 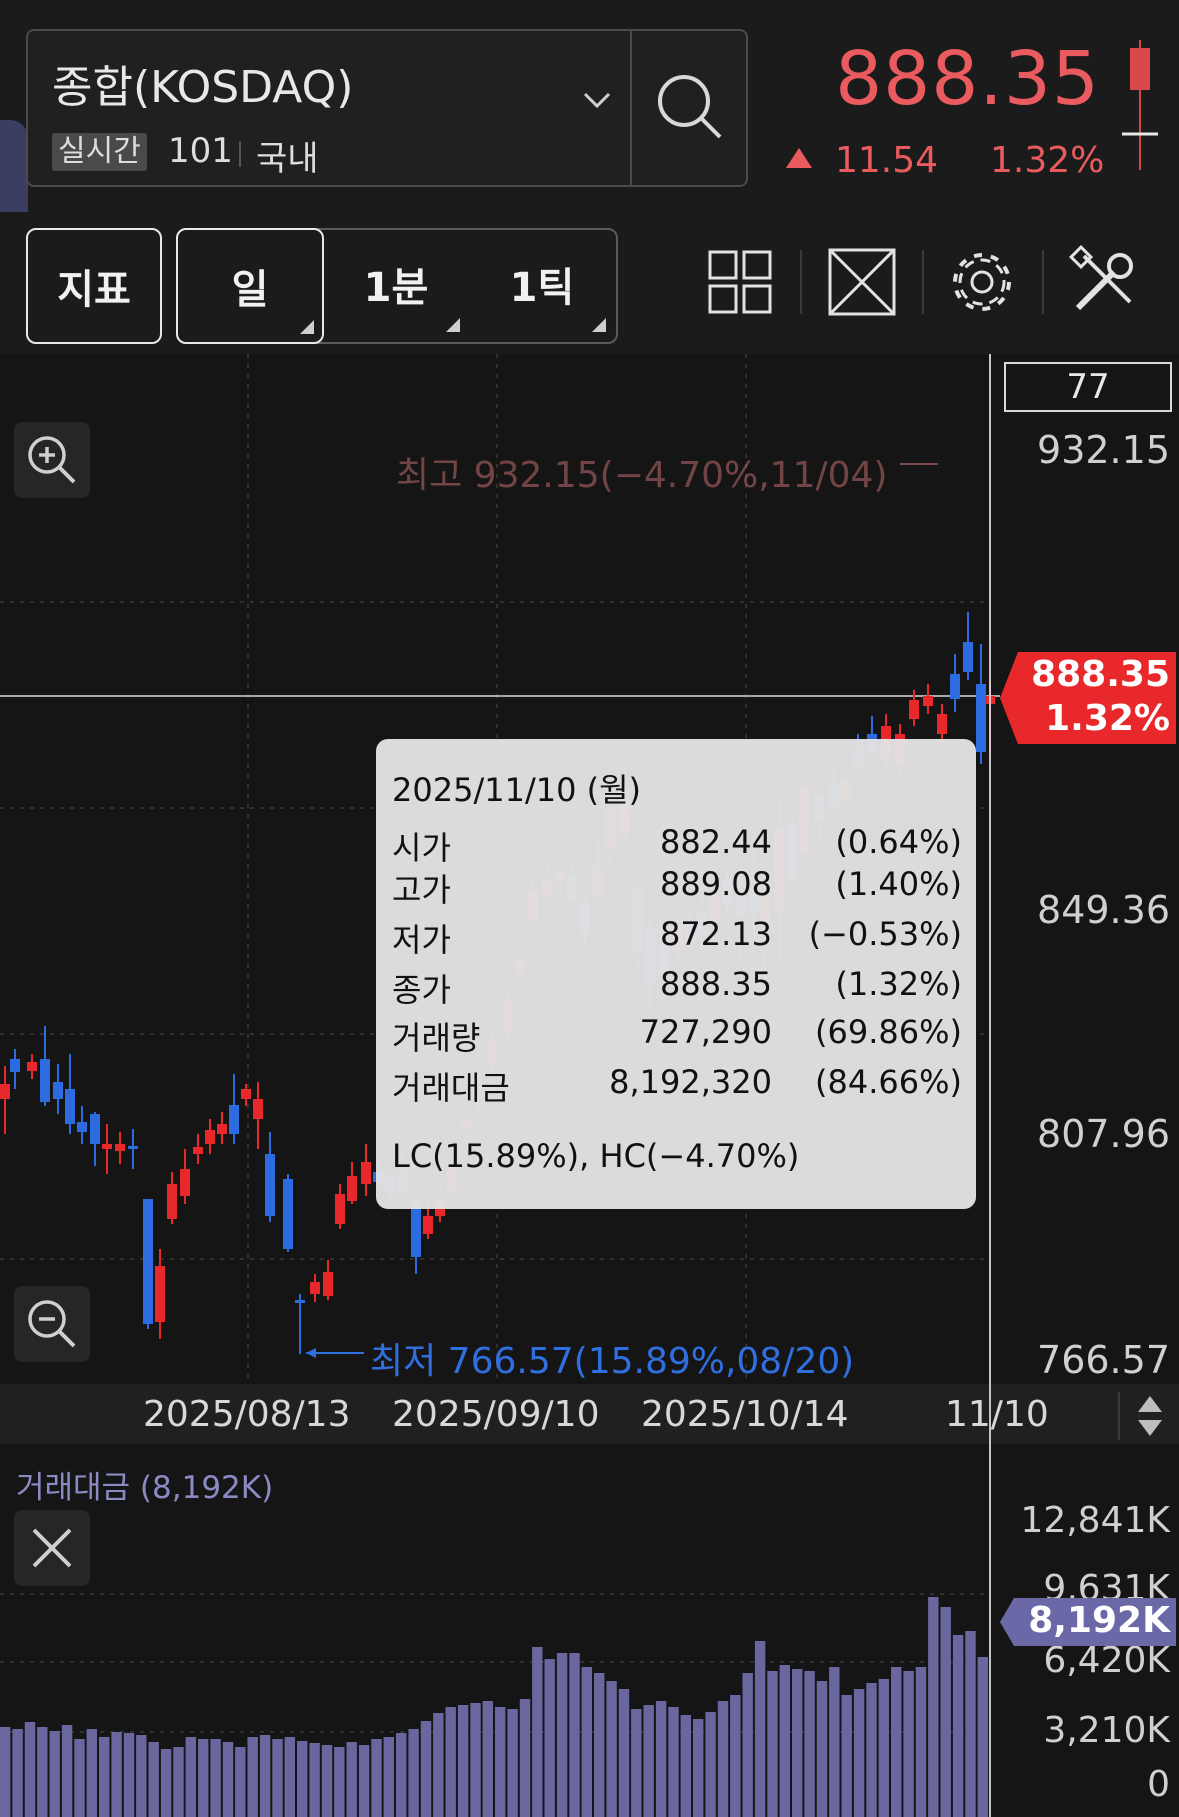 What do you see at coordinates (596, 1156) in the screenshot?
I see `tooltip-lc-hc: LC(15.89%), HC(−4.70%)` at bounding box center [596, 1156].